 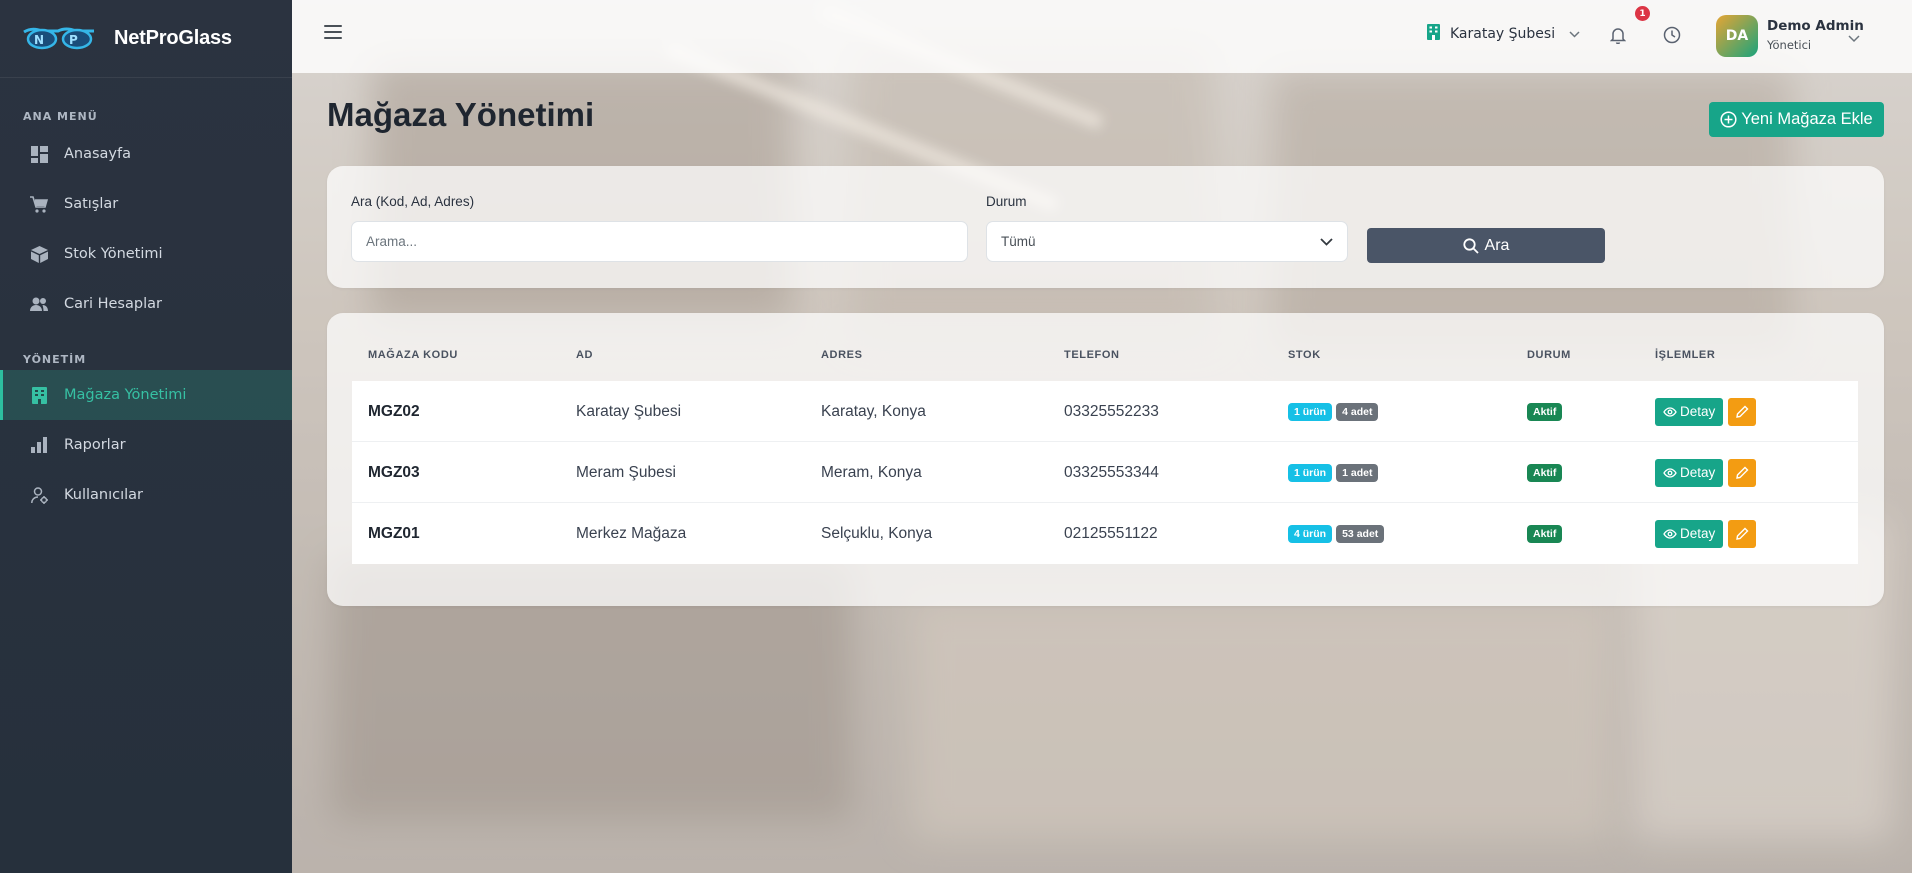 I want to click on sidebar-item-anasayfa: Anasayfa, so click(x=146, y=154).